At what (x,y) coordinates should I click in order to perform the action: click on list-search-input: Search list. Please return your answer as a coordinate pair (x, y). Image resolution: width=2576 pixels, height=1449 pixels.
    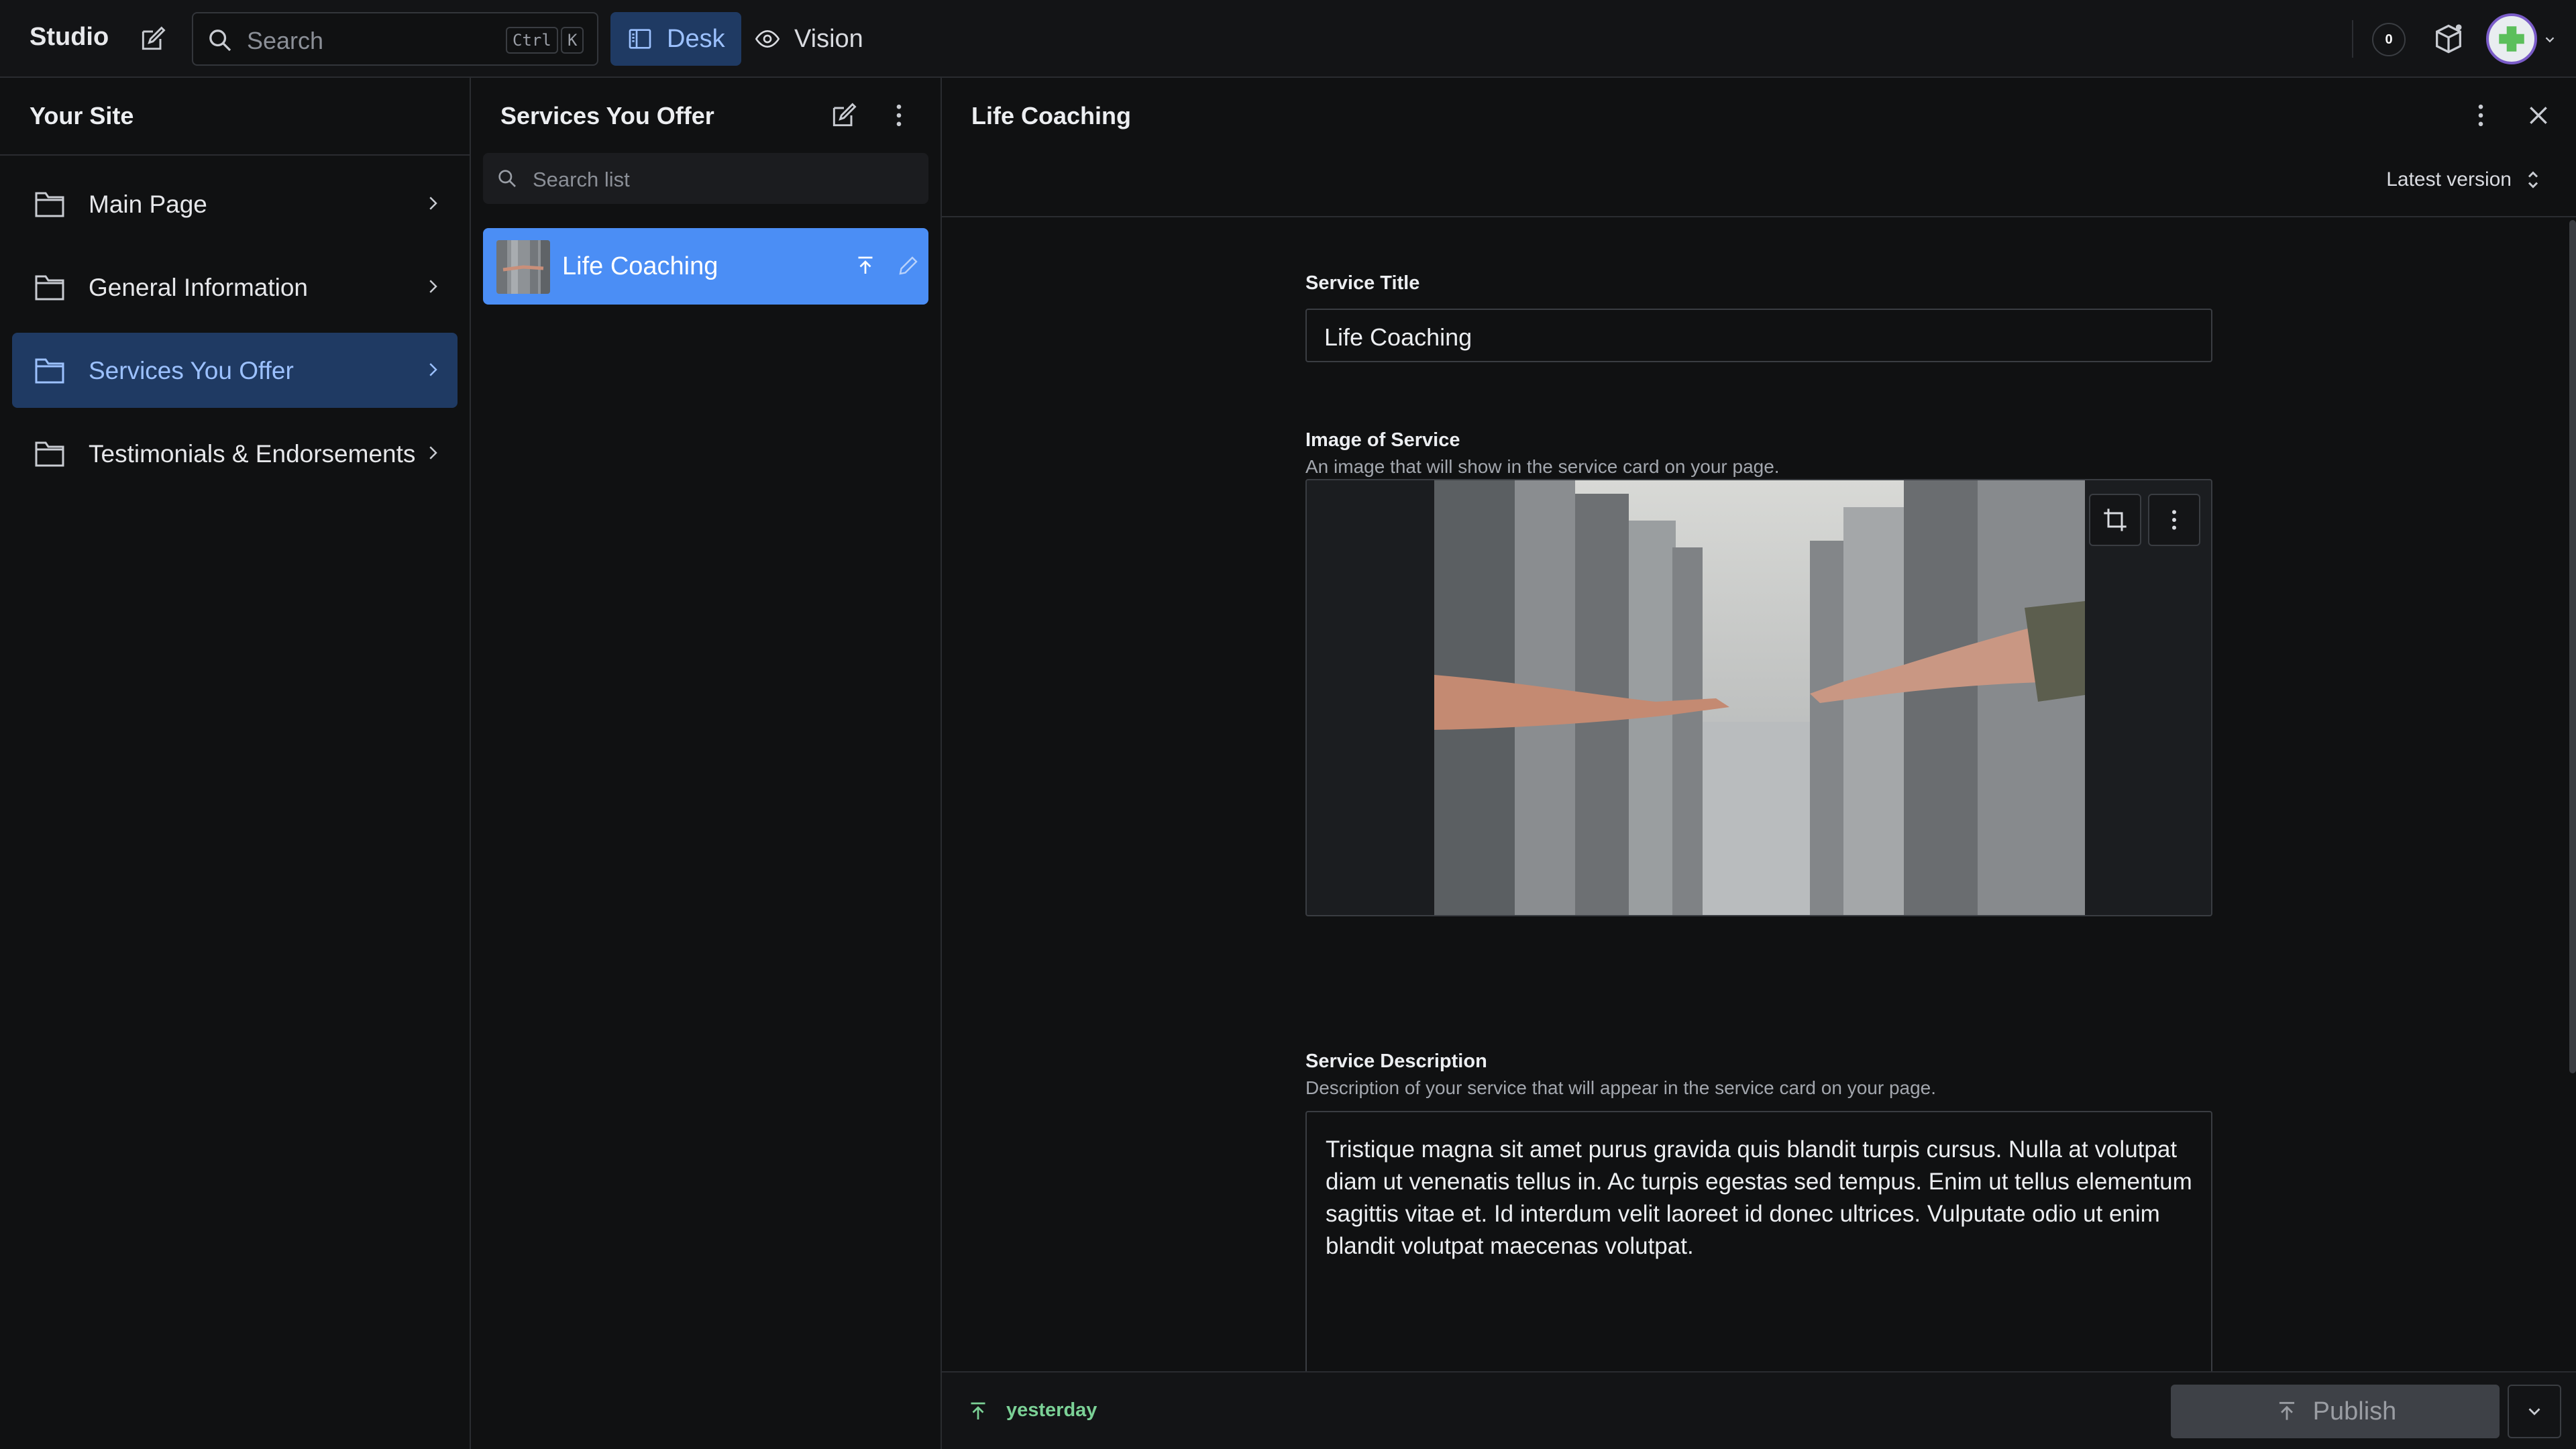
    Looking at the image, I should click on (705, 178).